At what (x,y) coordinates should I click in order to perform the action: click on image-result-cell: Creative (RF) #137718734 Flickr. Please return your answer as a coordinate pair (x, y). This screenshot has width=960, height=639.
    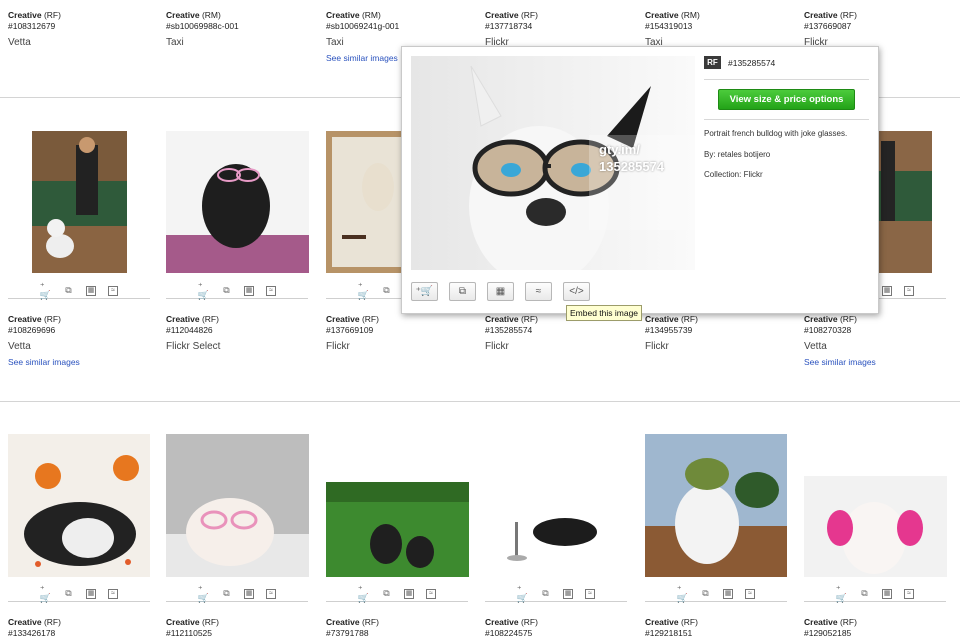
    Looking at the image, I should click on (560, 29).